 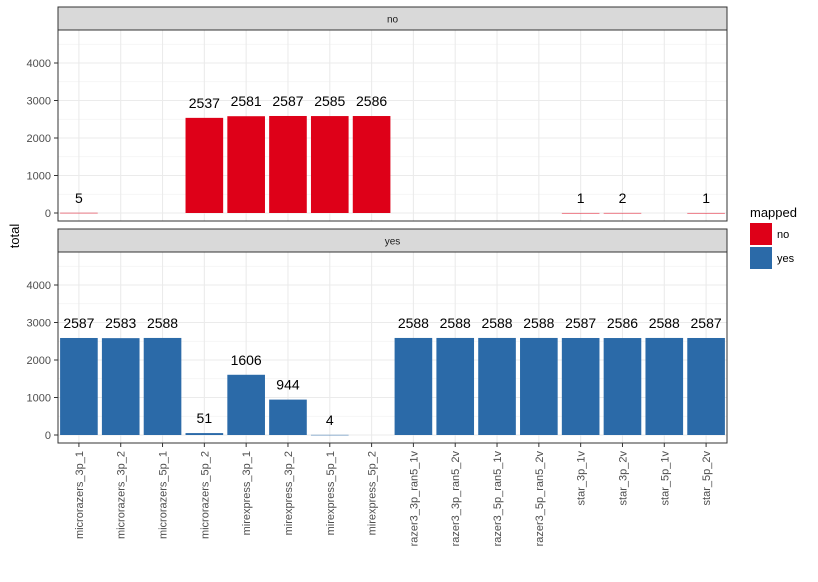 What do you see at coordinates (246, 101) in the screenshot?
I see `bar-value-label: 2581` at bounding box center [246, 101].